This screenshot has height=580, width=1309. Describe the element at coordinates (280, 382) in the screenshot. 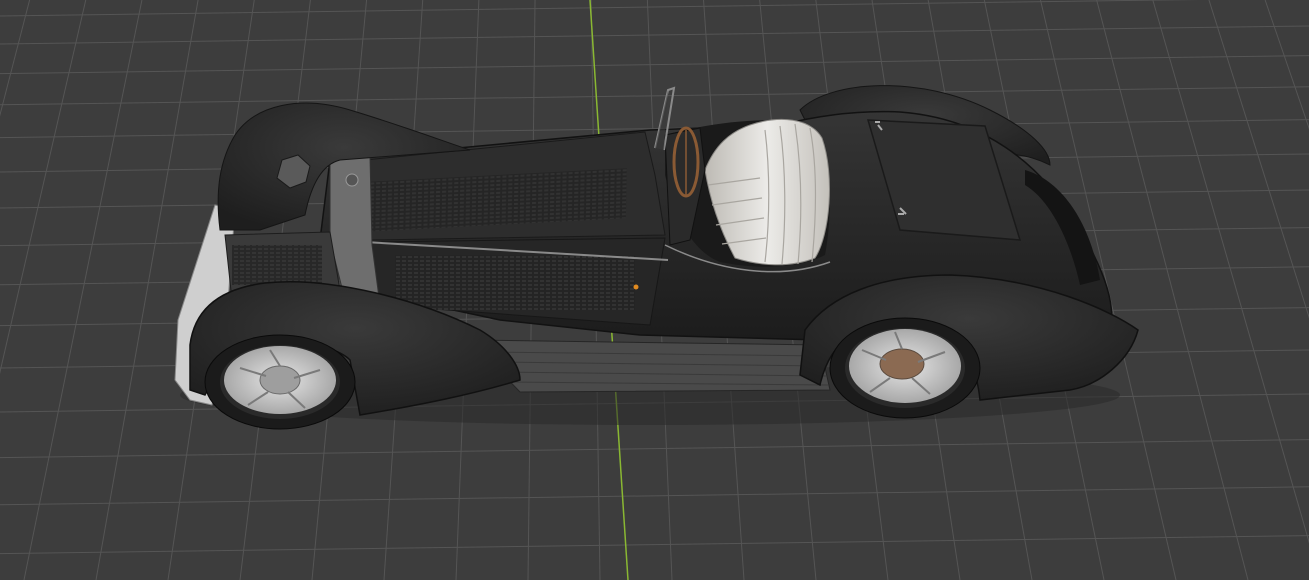

I see `front-wheel` at that location.